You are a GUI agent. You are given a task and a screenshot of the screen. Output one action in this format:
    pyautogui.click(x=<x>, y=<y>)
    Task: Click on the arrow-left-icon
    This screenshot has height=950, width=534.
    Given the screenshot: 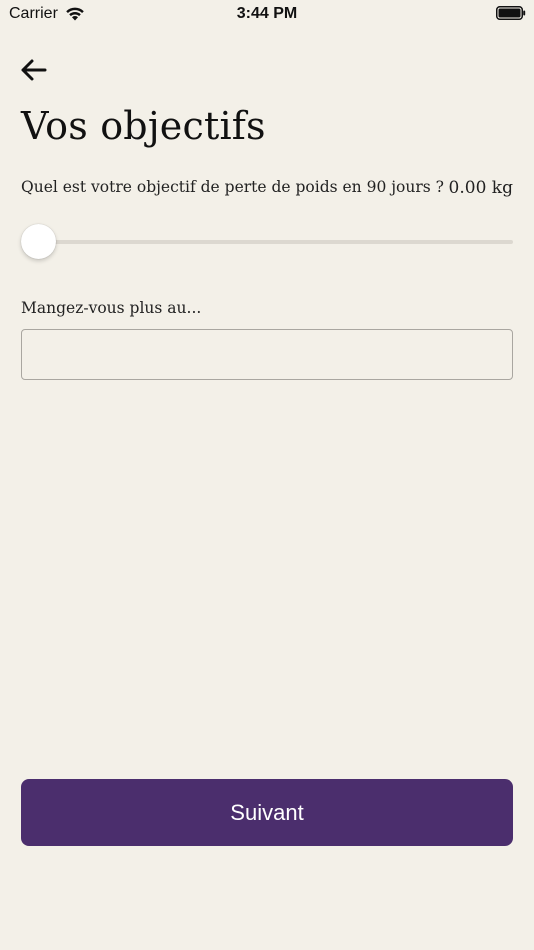 What is the action you would take?
    pyautogui.click(x=34, y=70)
    